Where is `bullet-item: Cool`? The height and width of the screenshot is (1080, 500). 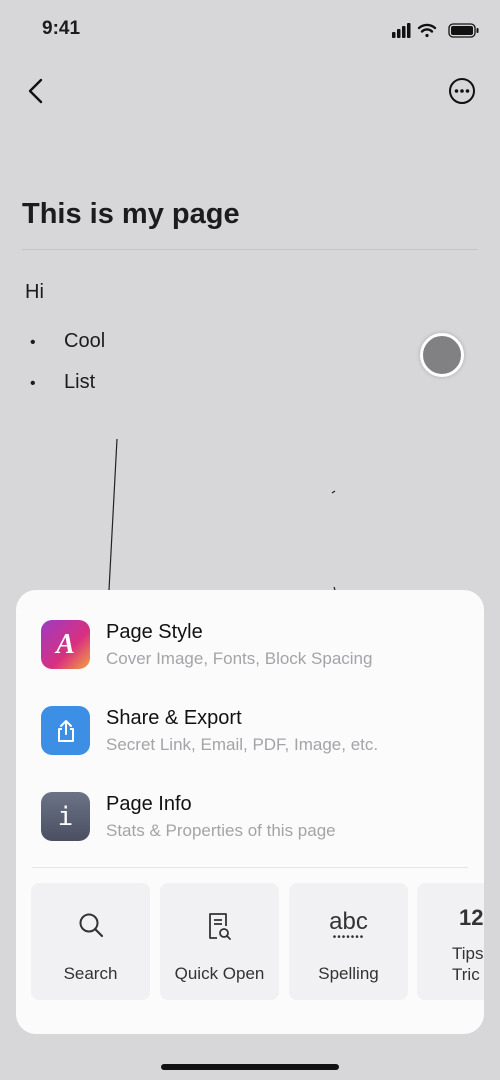 bullet-item: Cool is located at coordinates (84, 341).